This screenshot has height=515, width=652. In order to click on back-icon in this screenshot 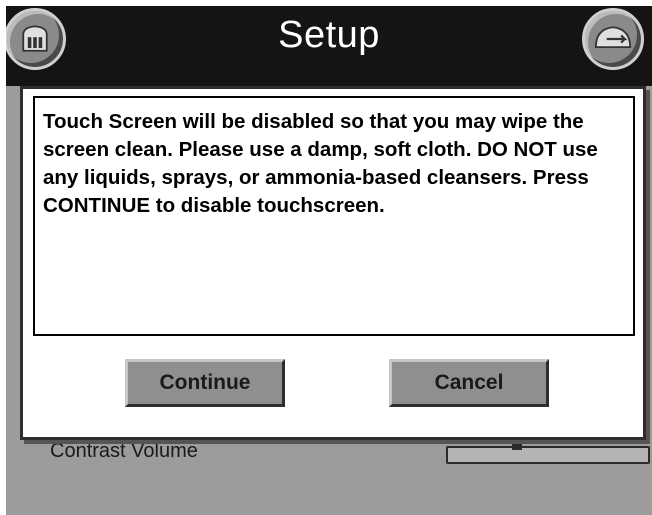, I will do `click(613, 37)`.